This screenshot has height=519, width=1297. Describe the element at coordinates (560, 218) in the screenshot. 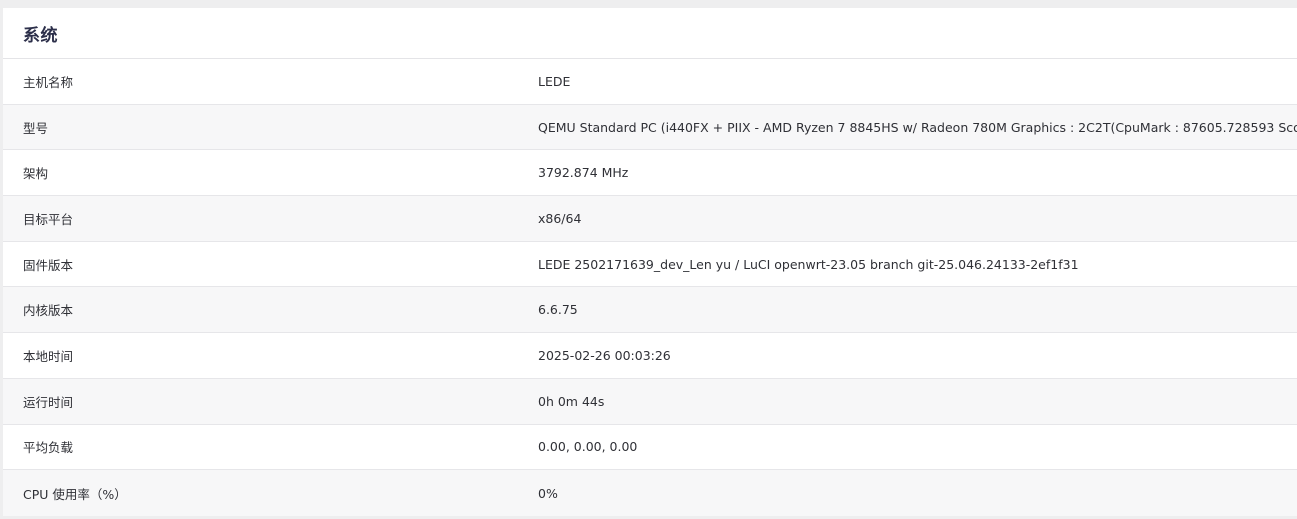

I see `row-value: x86/64` at that location.